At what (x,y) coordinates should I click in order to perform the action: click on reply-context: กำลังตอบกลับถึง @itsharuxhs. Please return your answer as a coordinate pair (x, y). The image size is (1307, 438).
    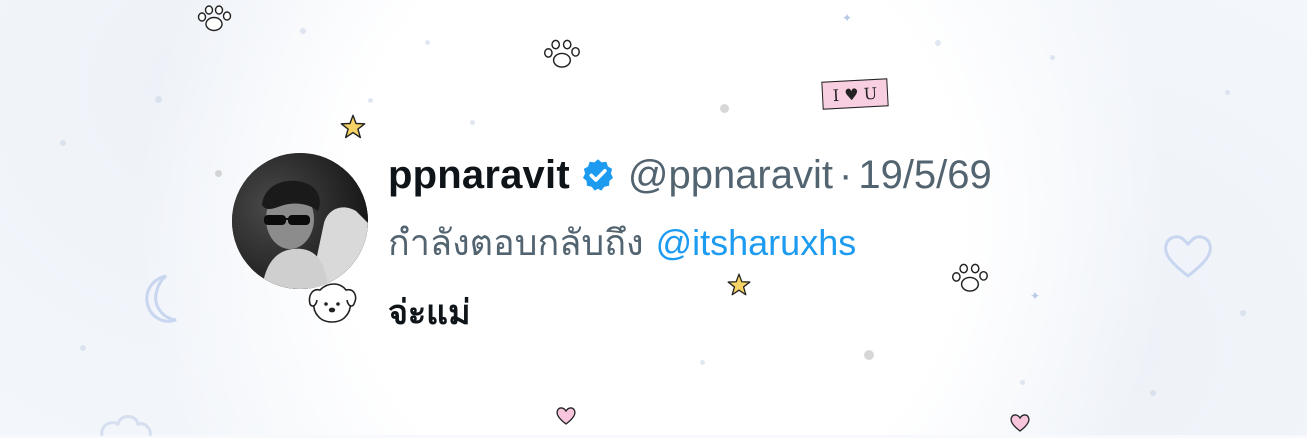
    Looking at the image, I should click on (622, 243).